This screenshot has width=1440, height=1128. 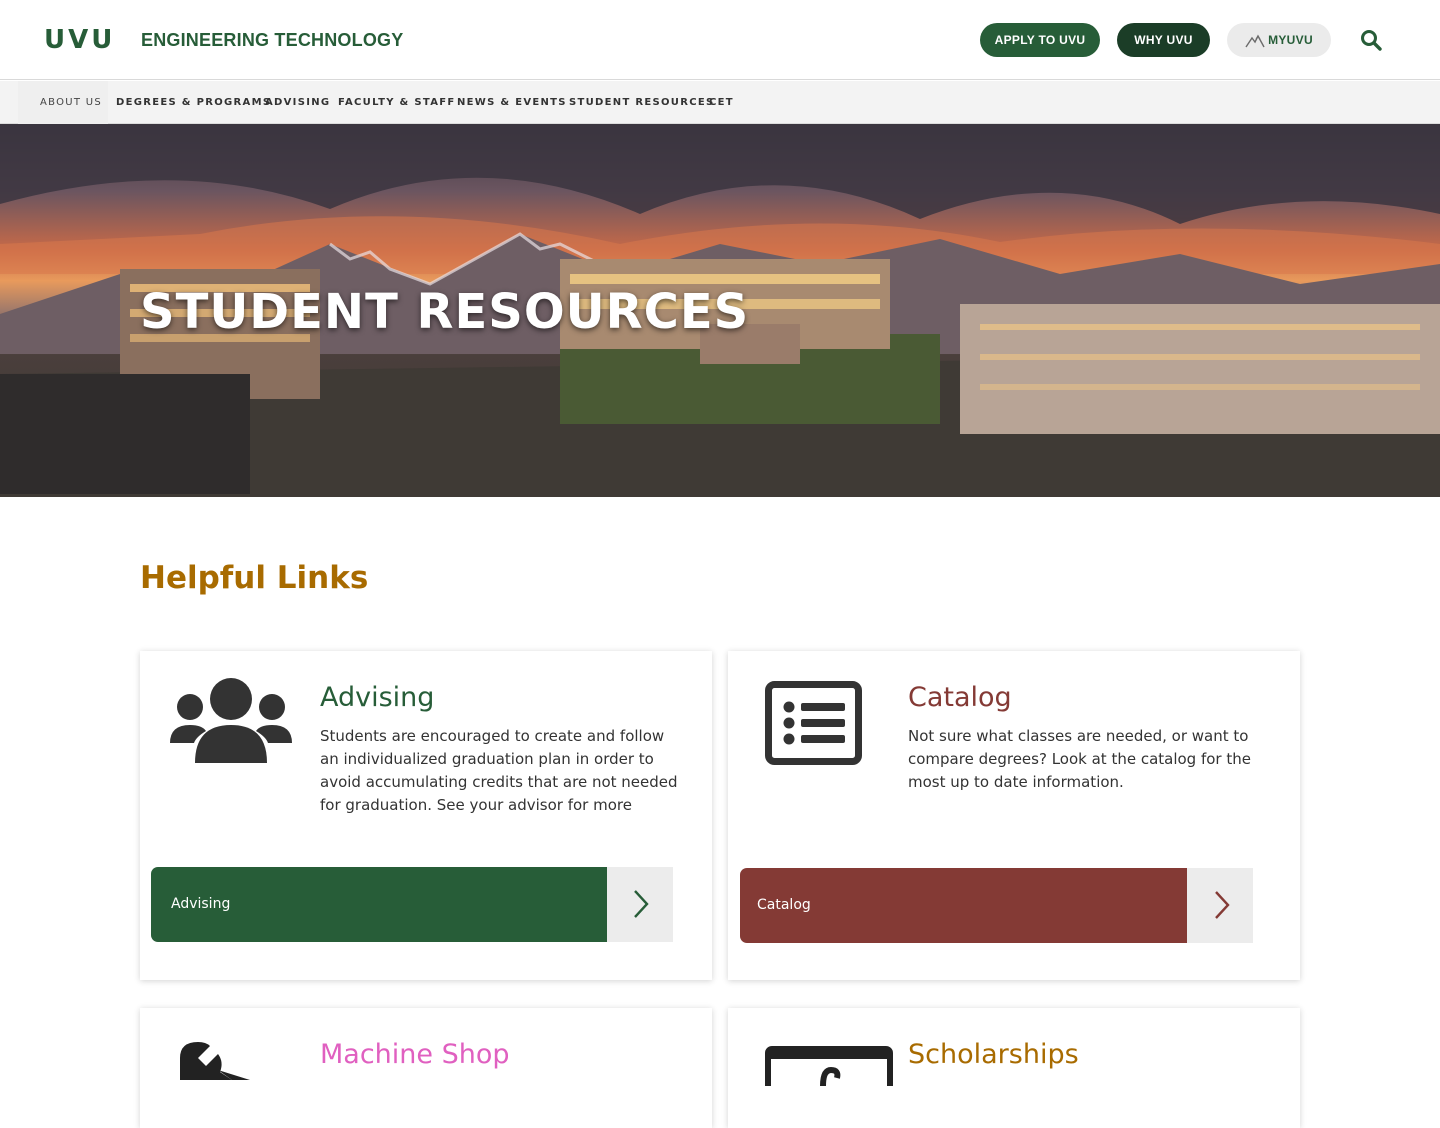 I want to click on advising-arrow-button, so click(x=640, y=904).